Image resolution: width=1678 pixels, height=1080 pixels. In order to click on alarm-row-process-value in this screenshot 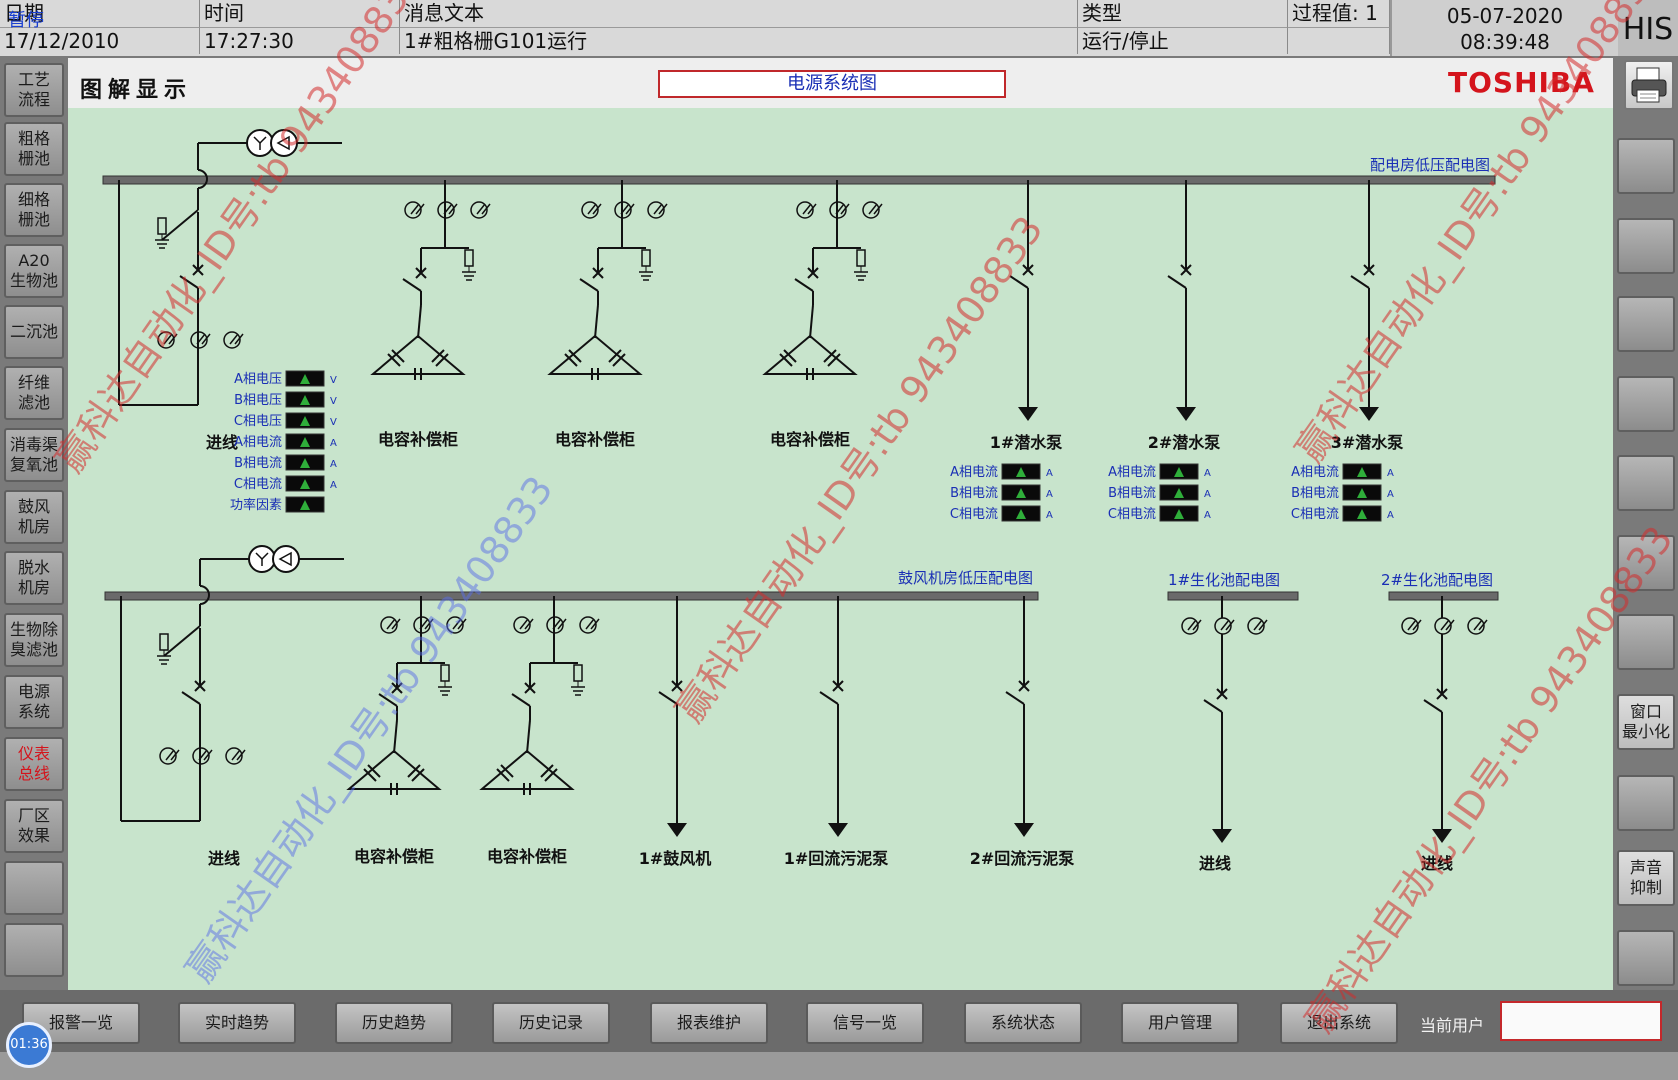, I will do `click(1339, 40)`.